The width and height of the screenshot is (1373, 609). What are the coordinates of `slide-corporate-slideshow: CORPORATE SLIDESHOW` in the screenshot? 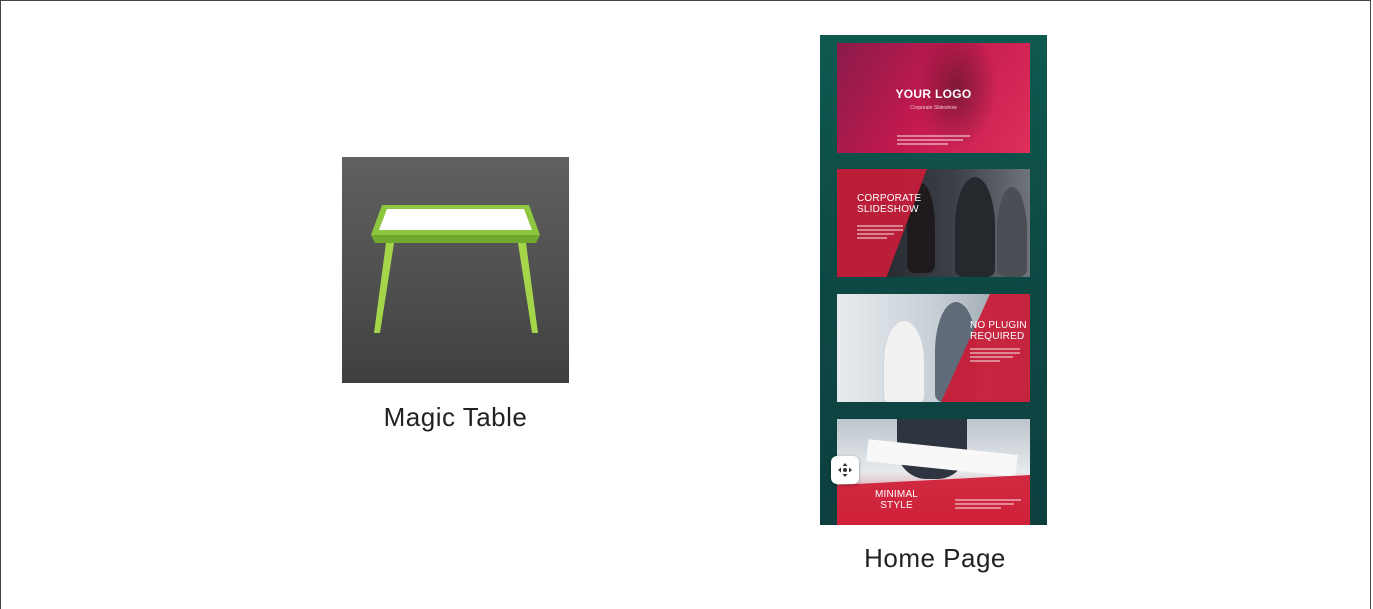 It's located at (933, 223).